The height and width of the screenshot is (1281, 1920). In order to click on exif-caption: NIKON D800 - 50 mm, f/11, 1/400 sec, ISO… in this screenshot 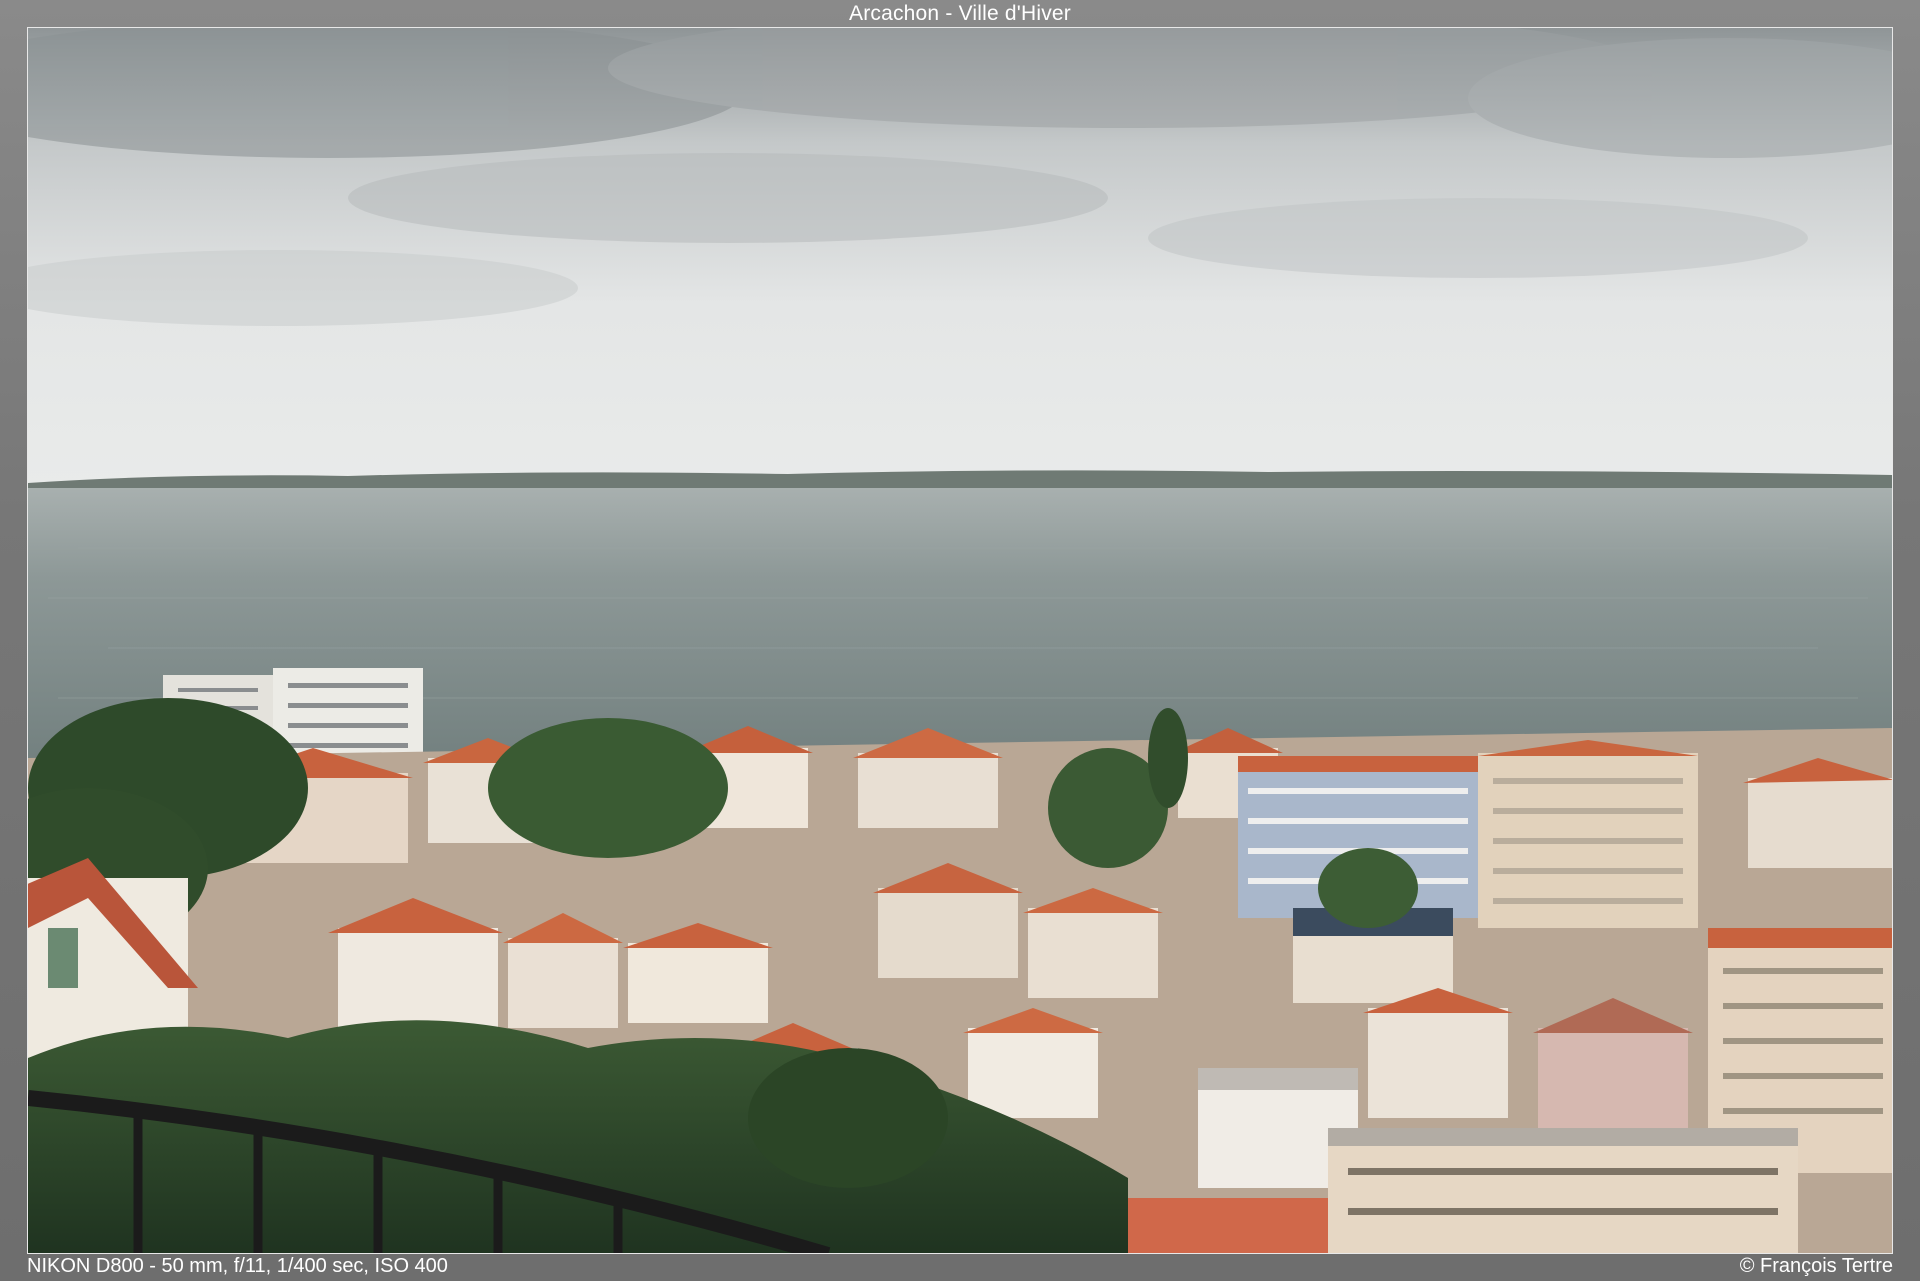, I will do `click(237, 1266)`.